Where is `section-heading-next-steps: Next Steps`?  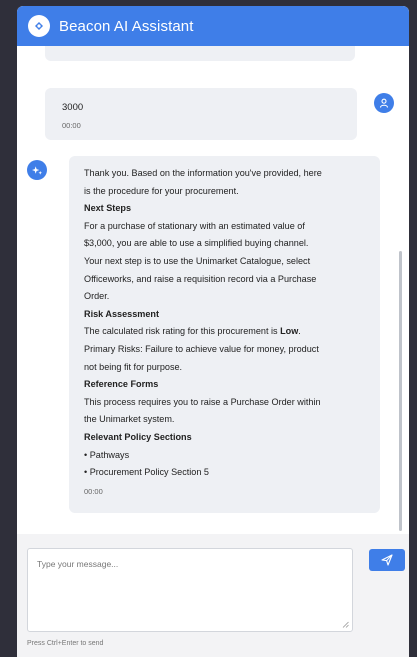
section-heading-next-steps: Next Steps is located at coordinates (108, 208).